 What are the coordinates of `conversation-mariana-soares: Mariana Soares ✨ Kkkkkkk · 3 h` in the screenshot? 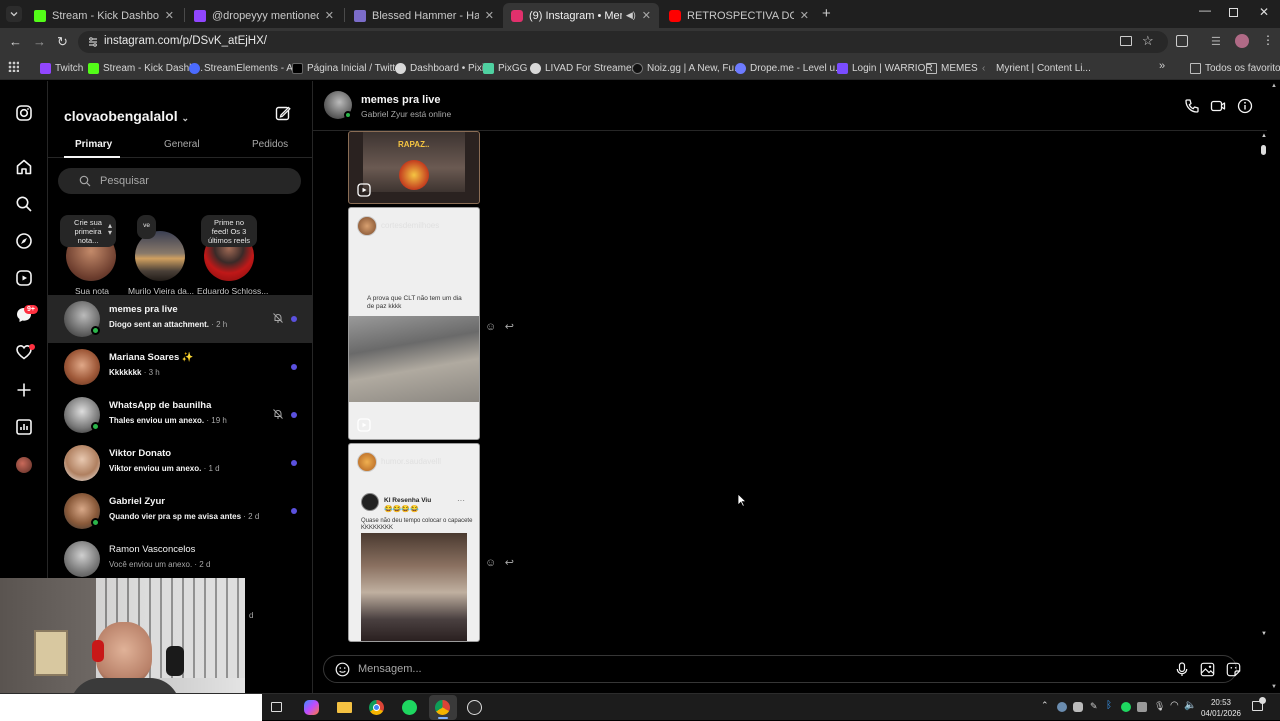 It's located at (180, 367).